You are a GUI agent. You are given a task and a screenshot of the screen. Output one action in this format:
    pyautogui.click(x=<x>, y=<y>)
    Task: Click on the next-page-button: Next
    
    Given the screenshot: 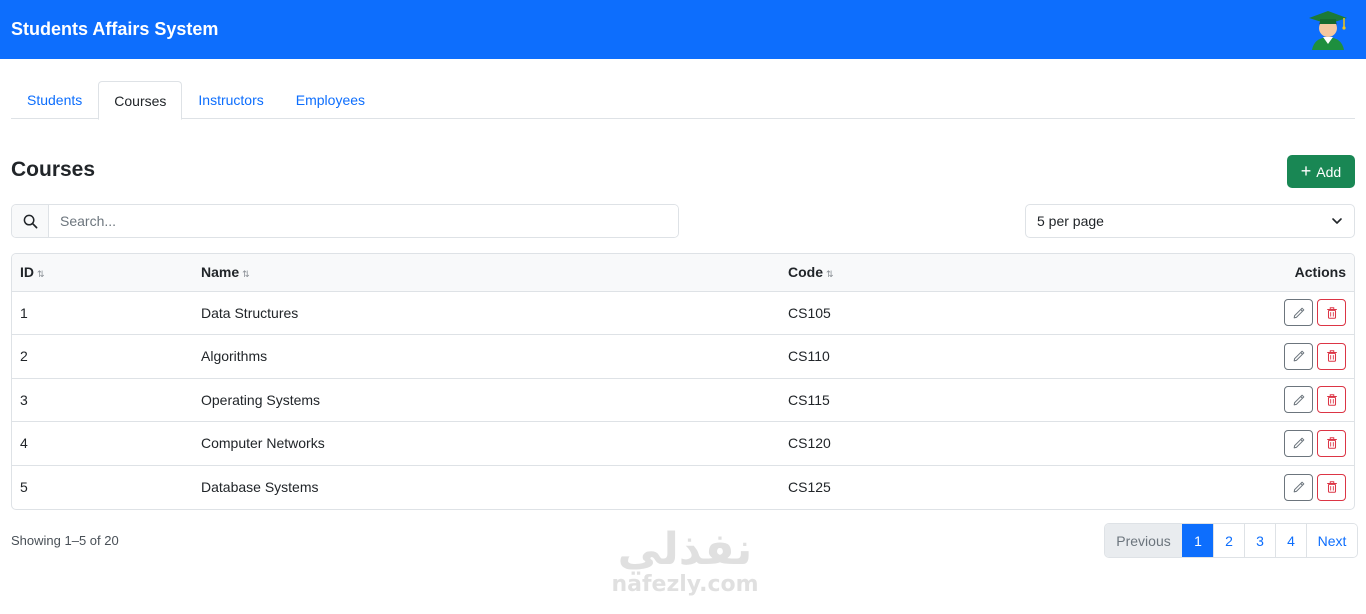 What is the action you would take?
    pyautogui.click(x=1331, y=540)
    